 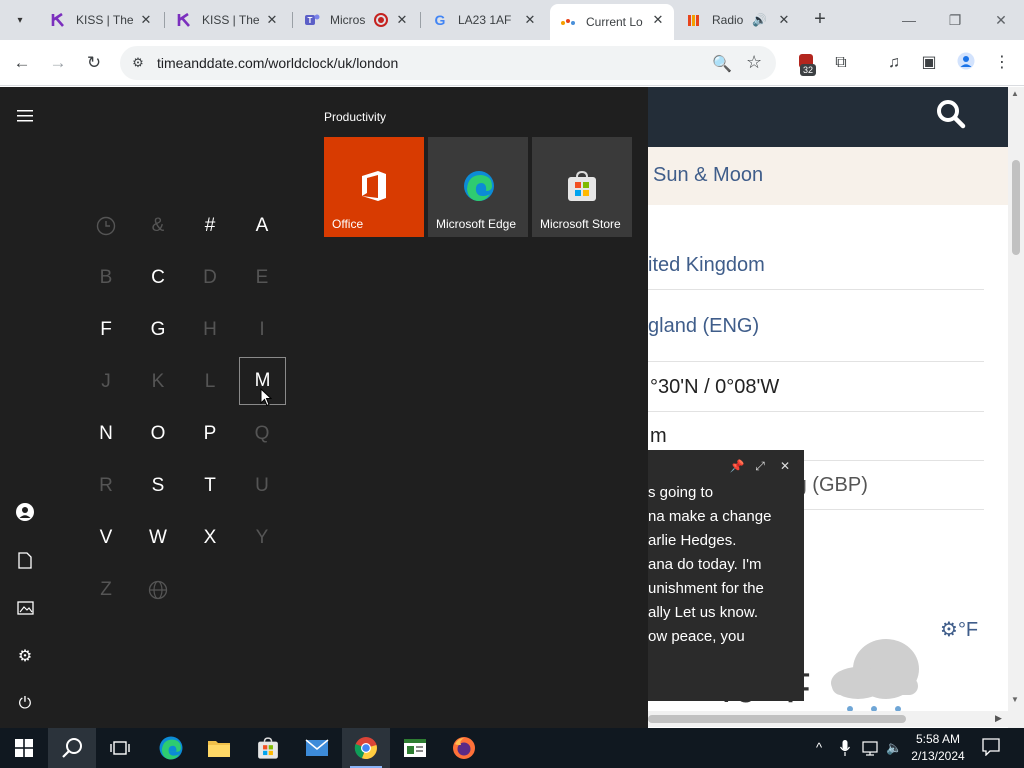 I want to click on chrome-icon, so click(x=365, y=748).